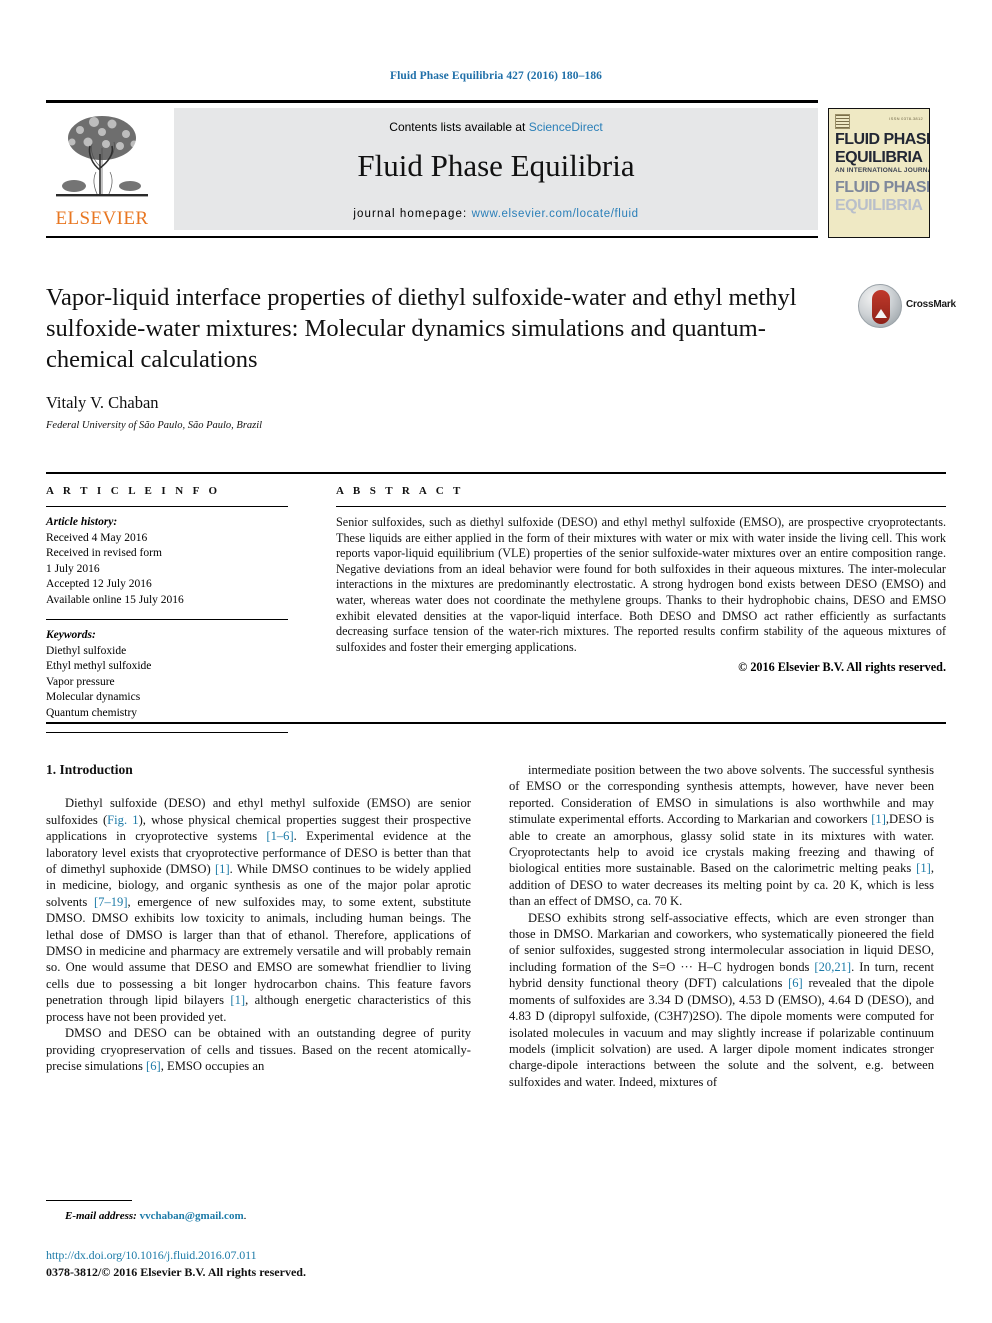  What do you see at coordinates (641, 506) in the screenshot?
I see `abstract-rule-top` at bounding box center [641, 506].